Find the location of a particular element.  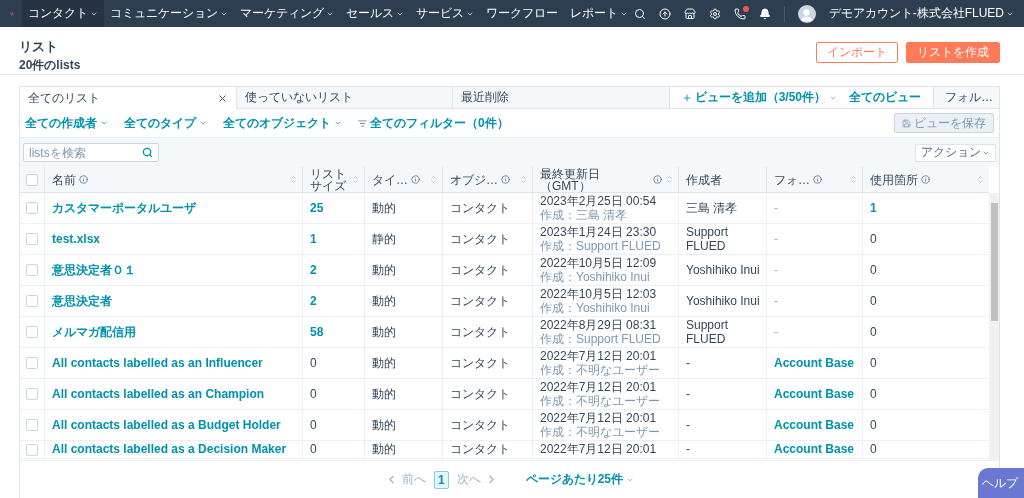

view-tab: 使っていないリスト is located at coordinates (345, 98).